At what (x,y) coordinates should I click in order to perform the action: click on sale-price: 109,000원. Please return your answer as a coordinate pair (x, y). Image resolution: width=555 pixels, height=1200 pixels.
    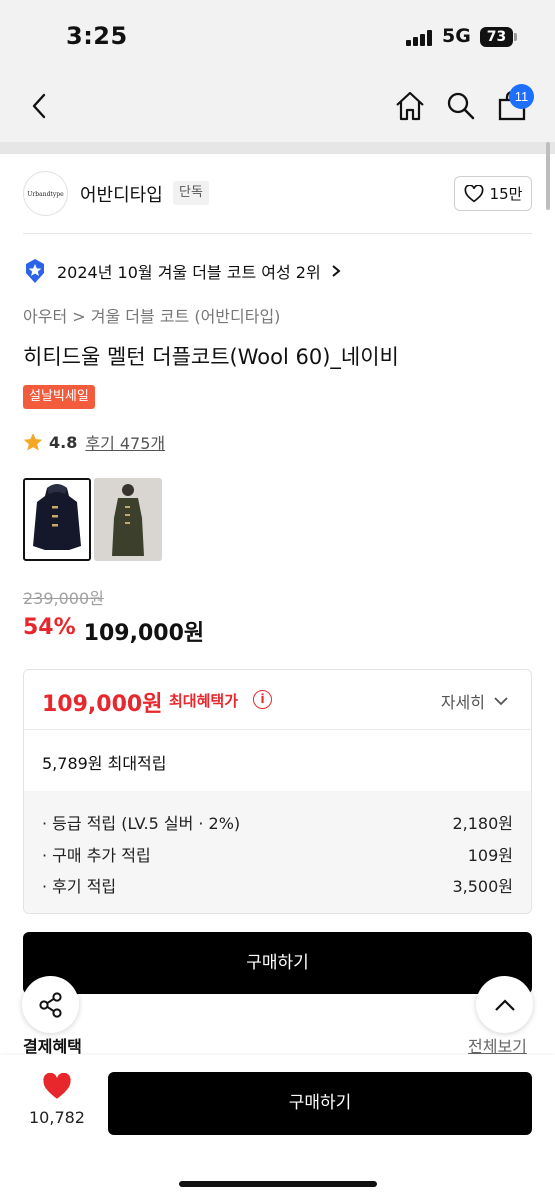
    Looking at the image, I should click on (144, 633).